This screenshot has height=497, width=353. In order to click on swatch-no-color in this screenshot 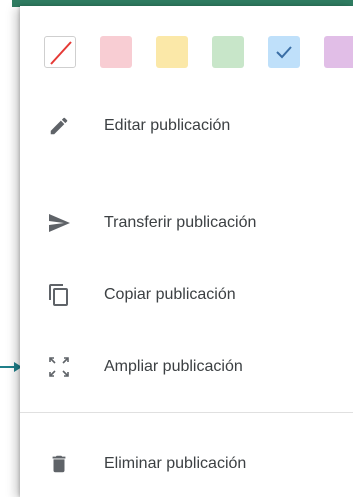, I will do `click(60, 52)`.